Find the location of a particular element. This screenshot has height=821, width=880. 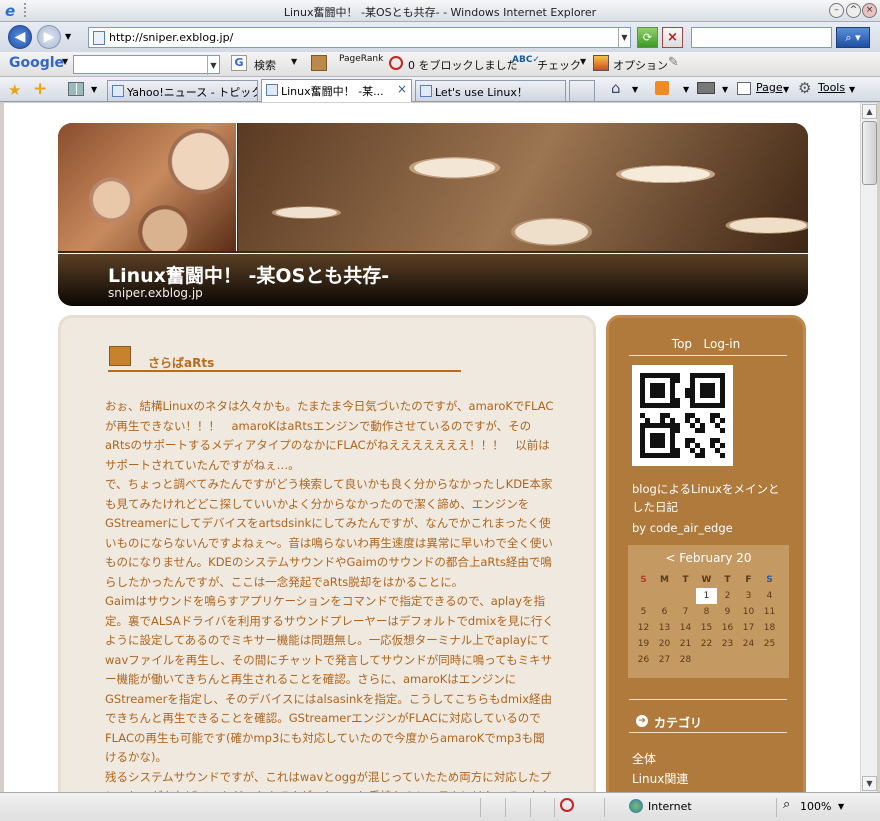

calendar-day: 25 is located at coordinates (769, 644).